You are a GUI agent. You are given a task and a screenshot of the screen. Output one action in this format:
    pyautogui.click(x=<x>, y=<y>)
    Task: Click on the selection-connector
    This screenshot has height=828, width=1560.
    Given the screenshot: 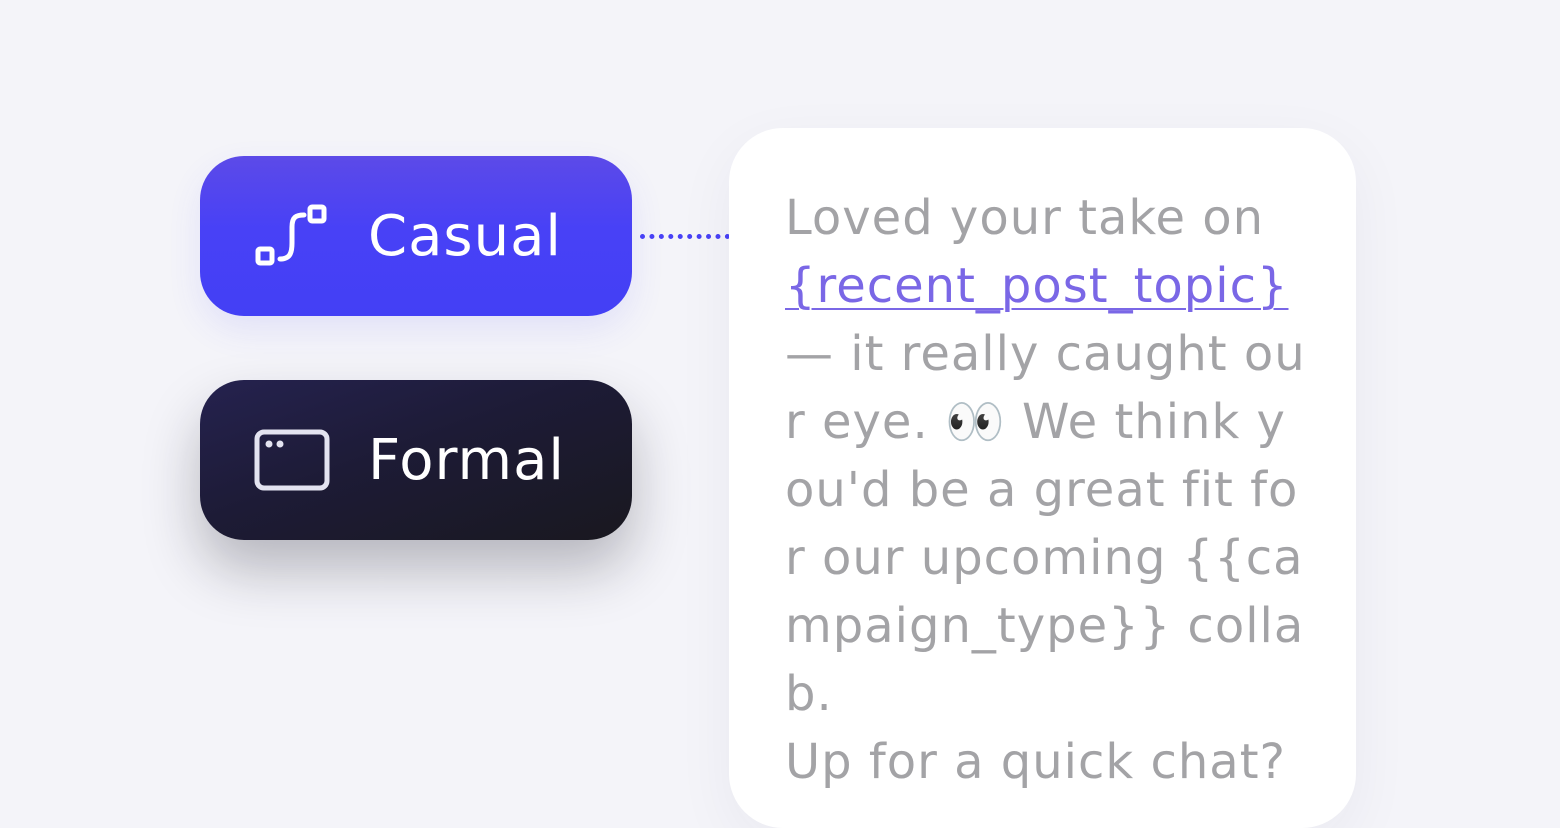 What is the action you would take?
    pyautogui.click(x=685, y=236)
    